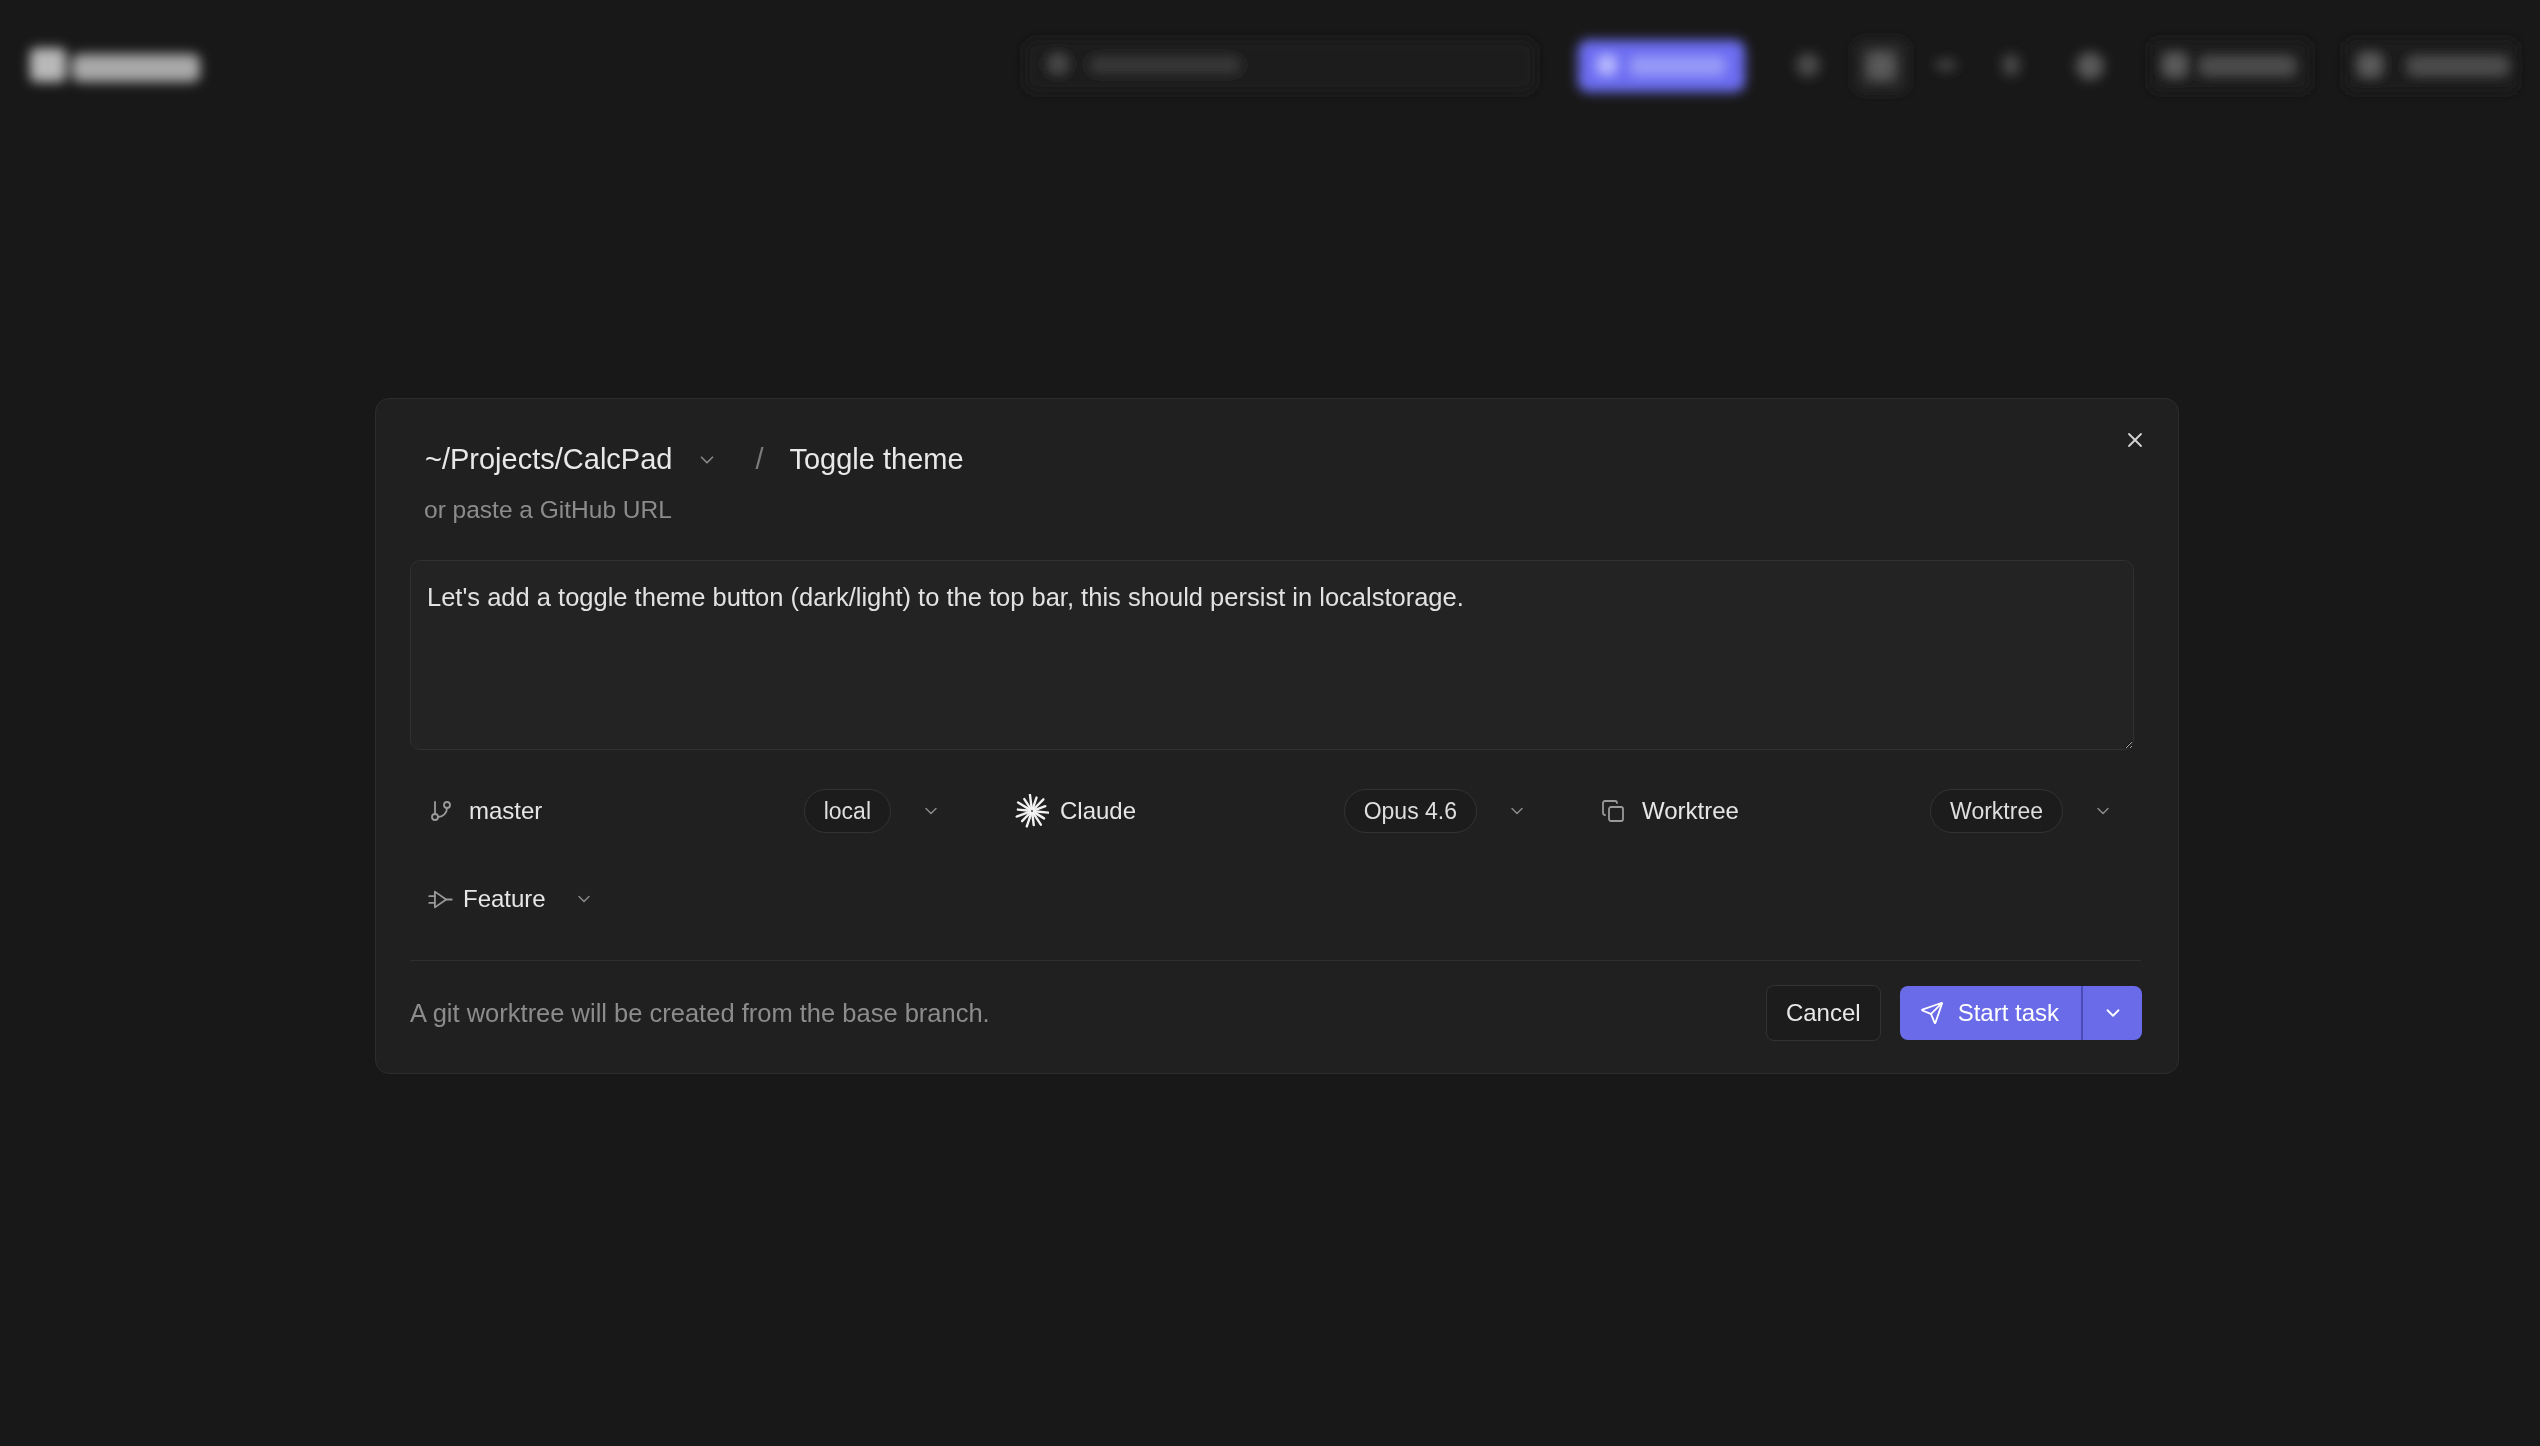 The image size is (2540, 1446). Describe the element at coordinates (1410, 811) in the screenshot. I see `model-tag: Opus 4.6` at that location.